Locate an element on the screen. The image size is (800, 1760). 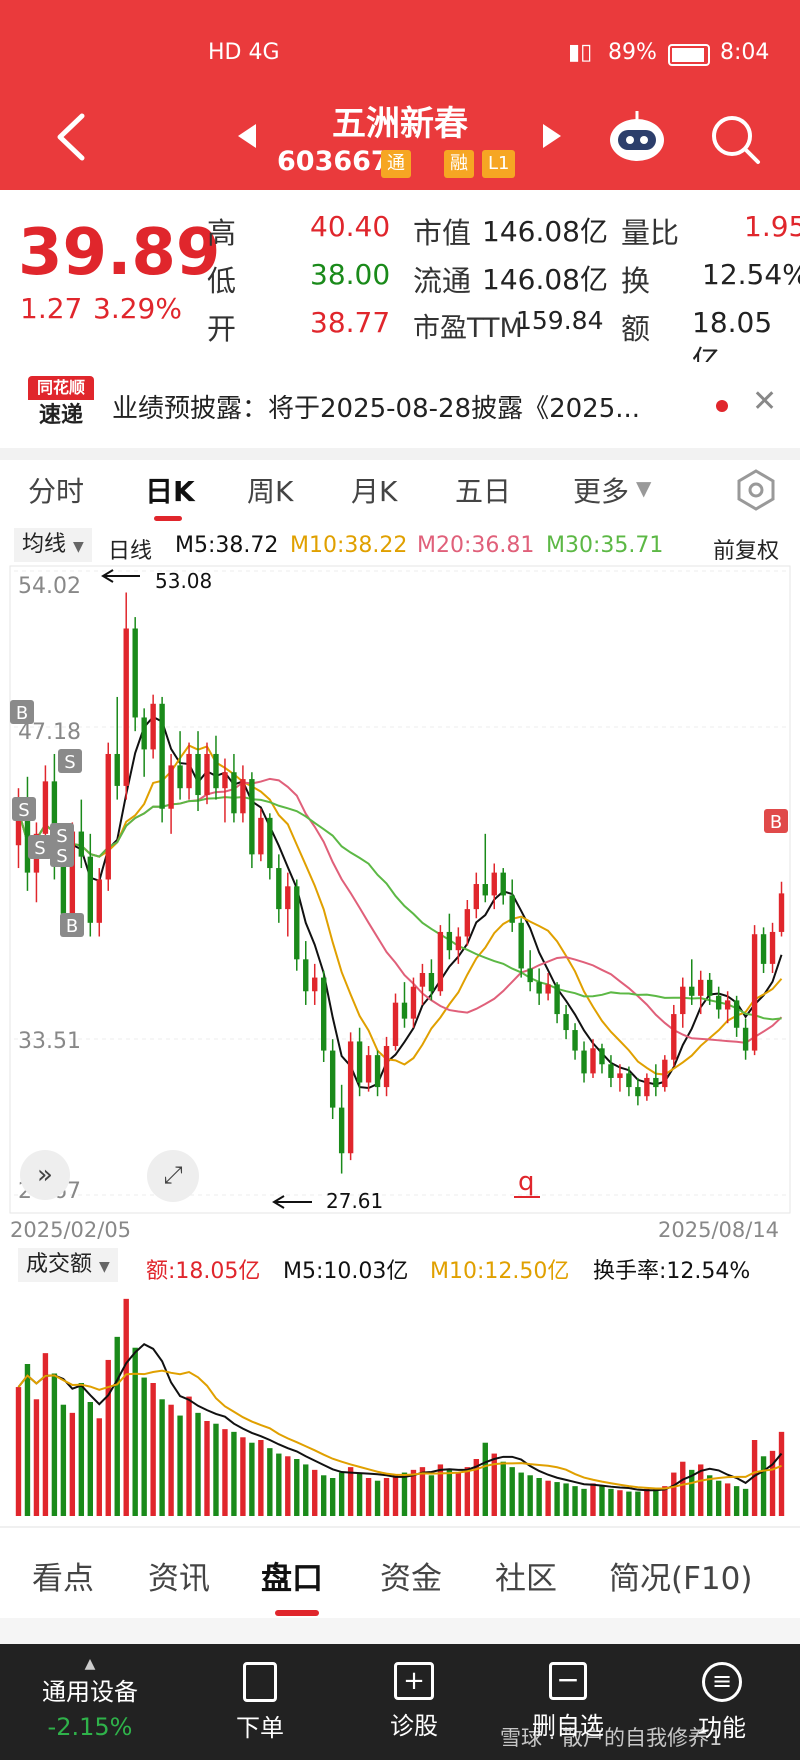
clock: 8:04 is located at coordinates (745, 52).